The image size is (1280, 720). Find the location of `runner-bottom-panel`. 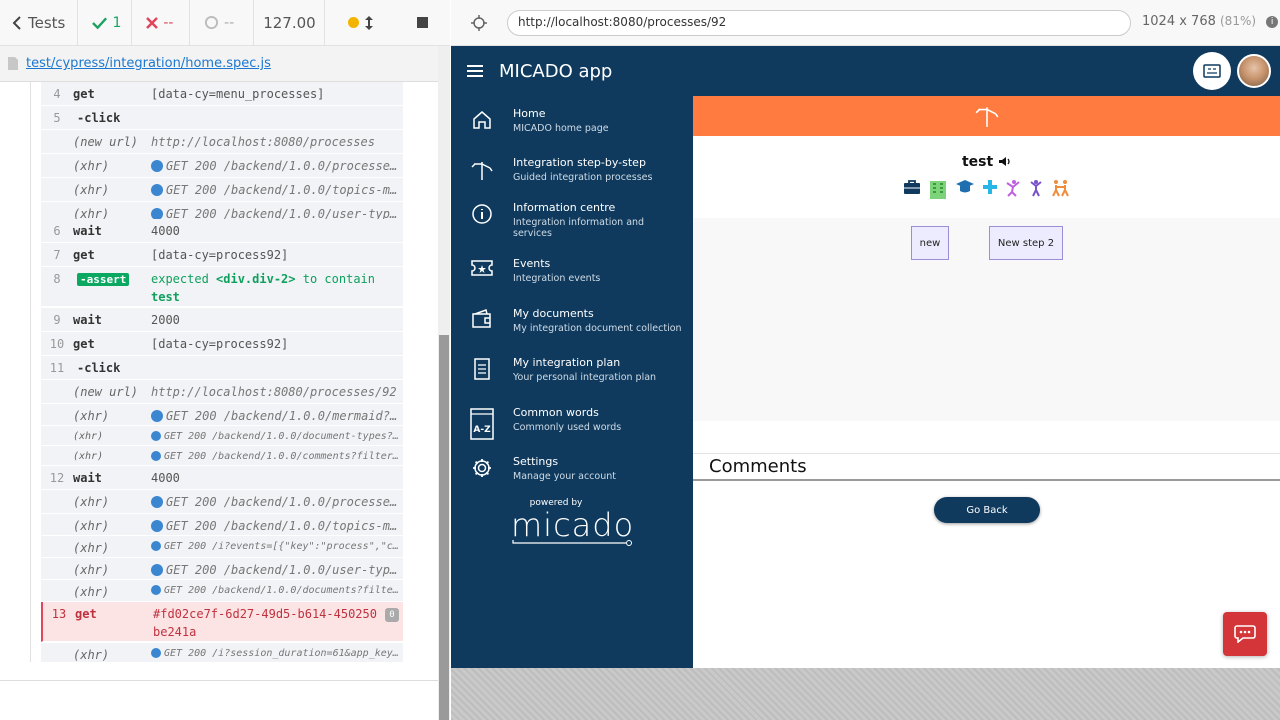

runner-bottom-panel is located at coordinates (219, 700).